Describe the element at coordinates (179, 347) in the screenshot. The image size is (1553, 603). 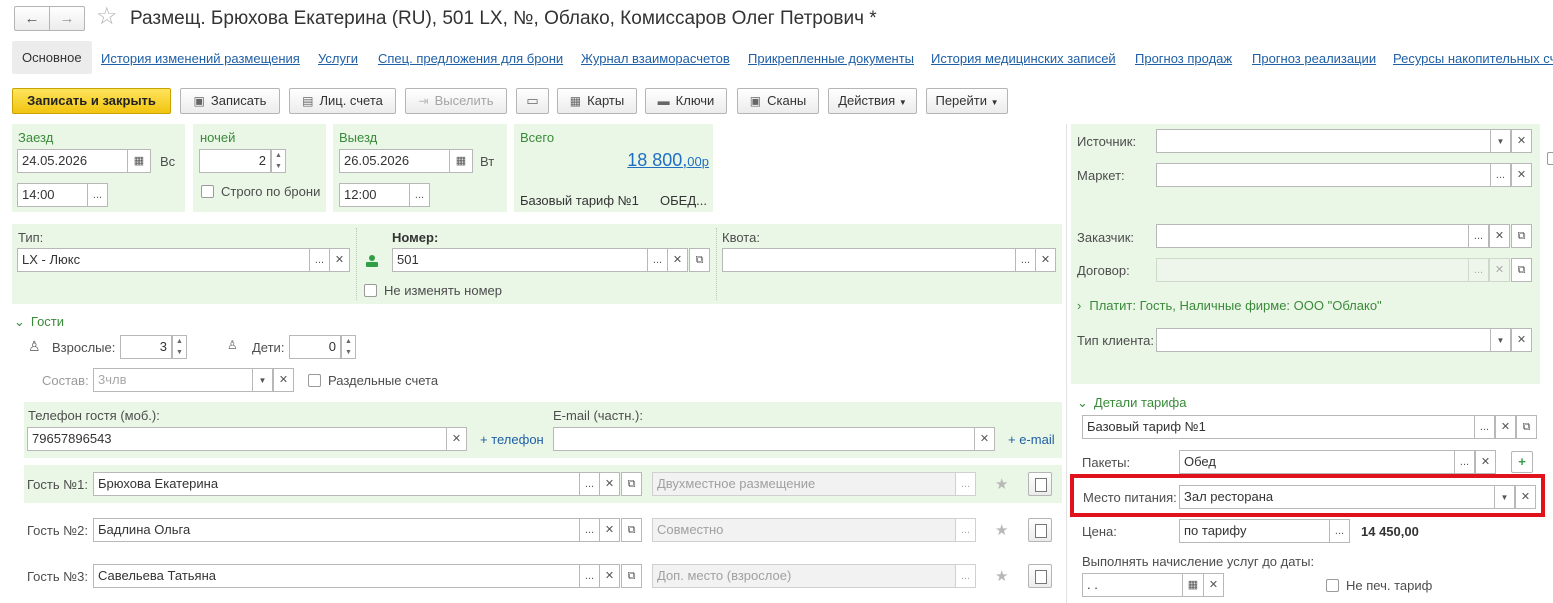
I see `adults-spinner: ▲ ▼` at that location.